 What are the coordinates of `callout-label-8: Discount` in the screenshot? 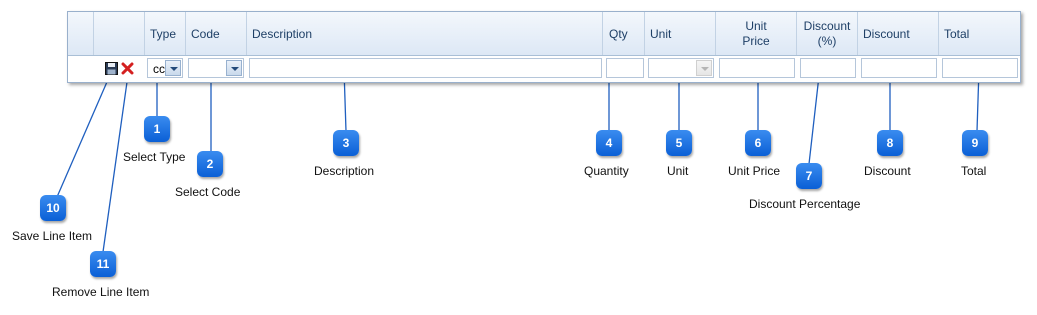 It's located at (887, 171).